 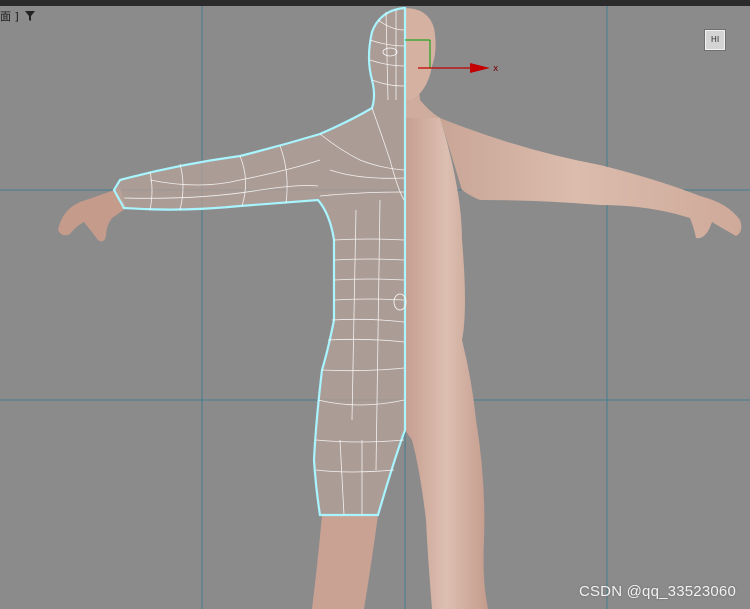 I want to click on viewcube-home-button: HI, so click(x=715, y=40).